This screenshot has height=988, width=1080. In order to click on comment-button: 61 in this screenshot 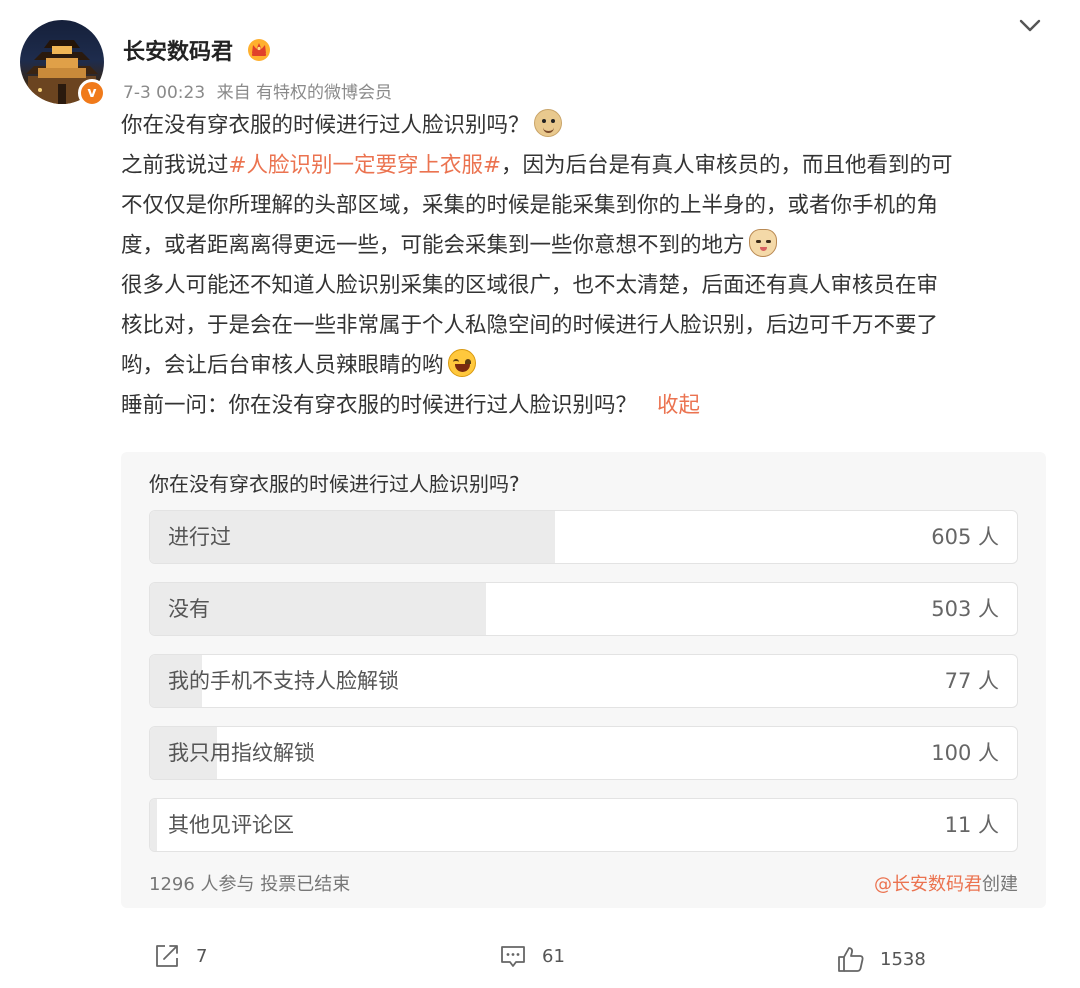, I will do `click(531, 956)`.